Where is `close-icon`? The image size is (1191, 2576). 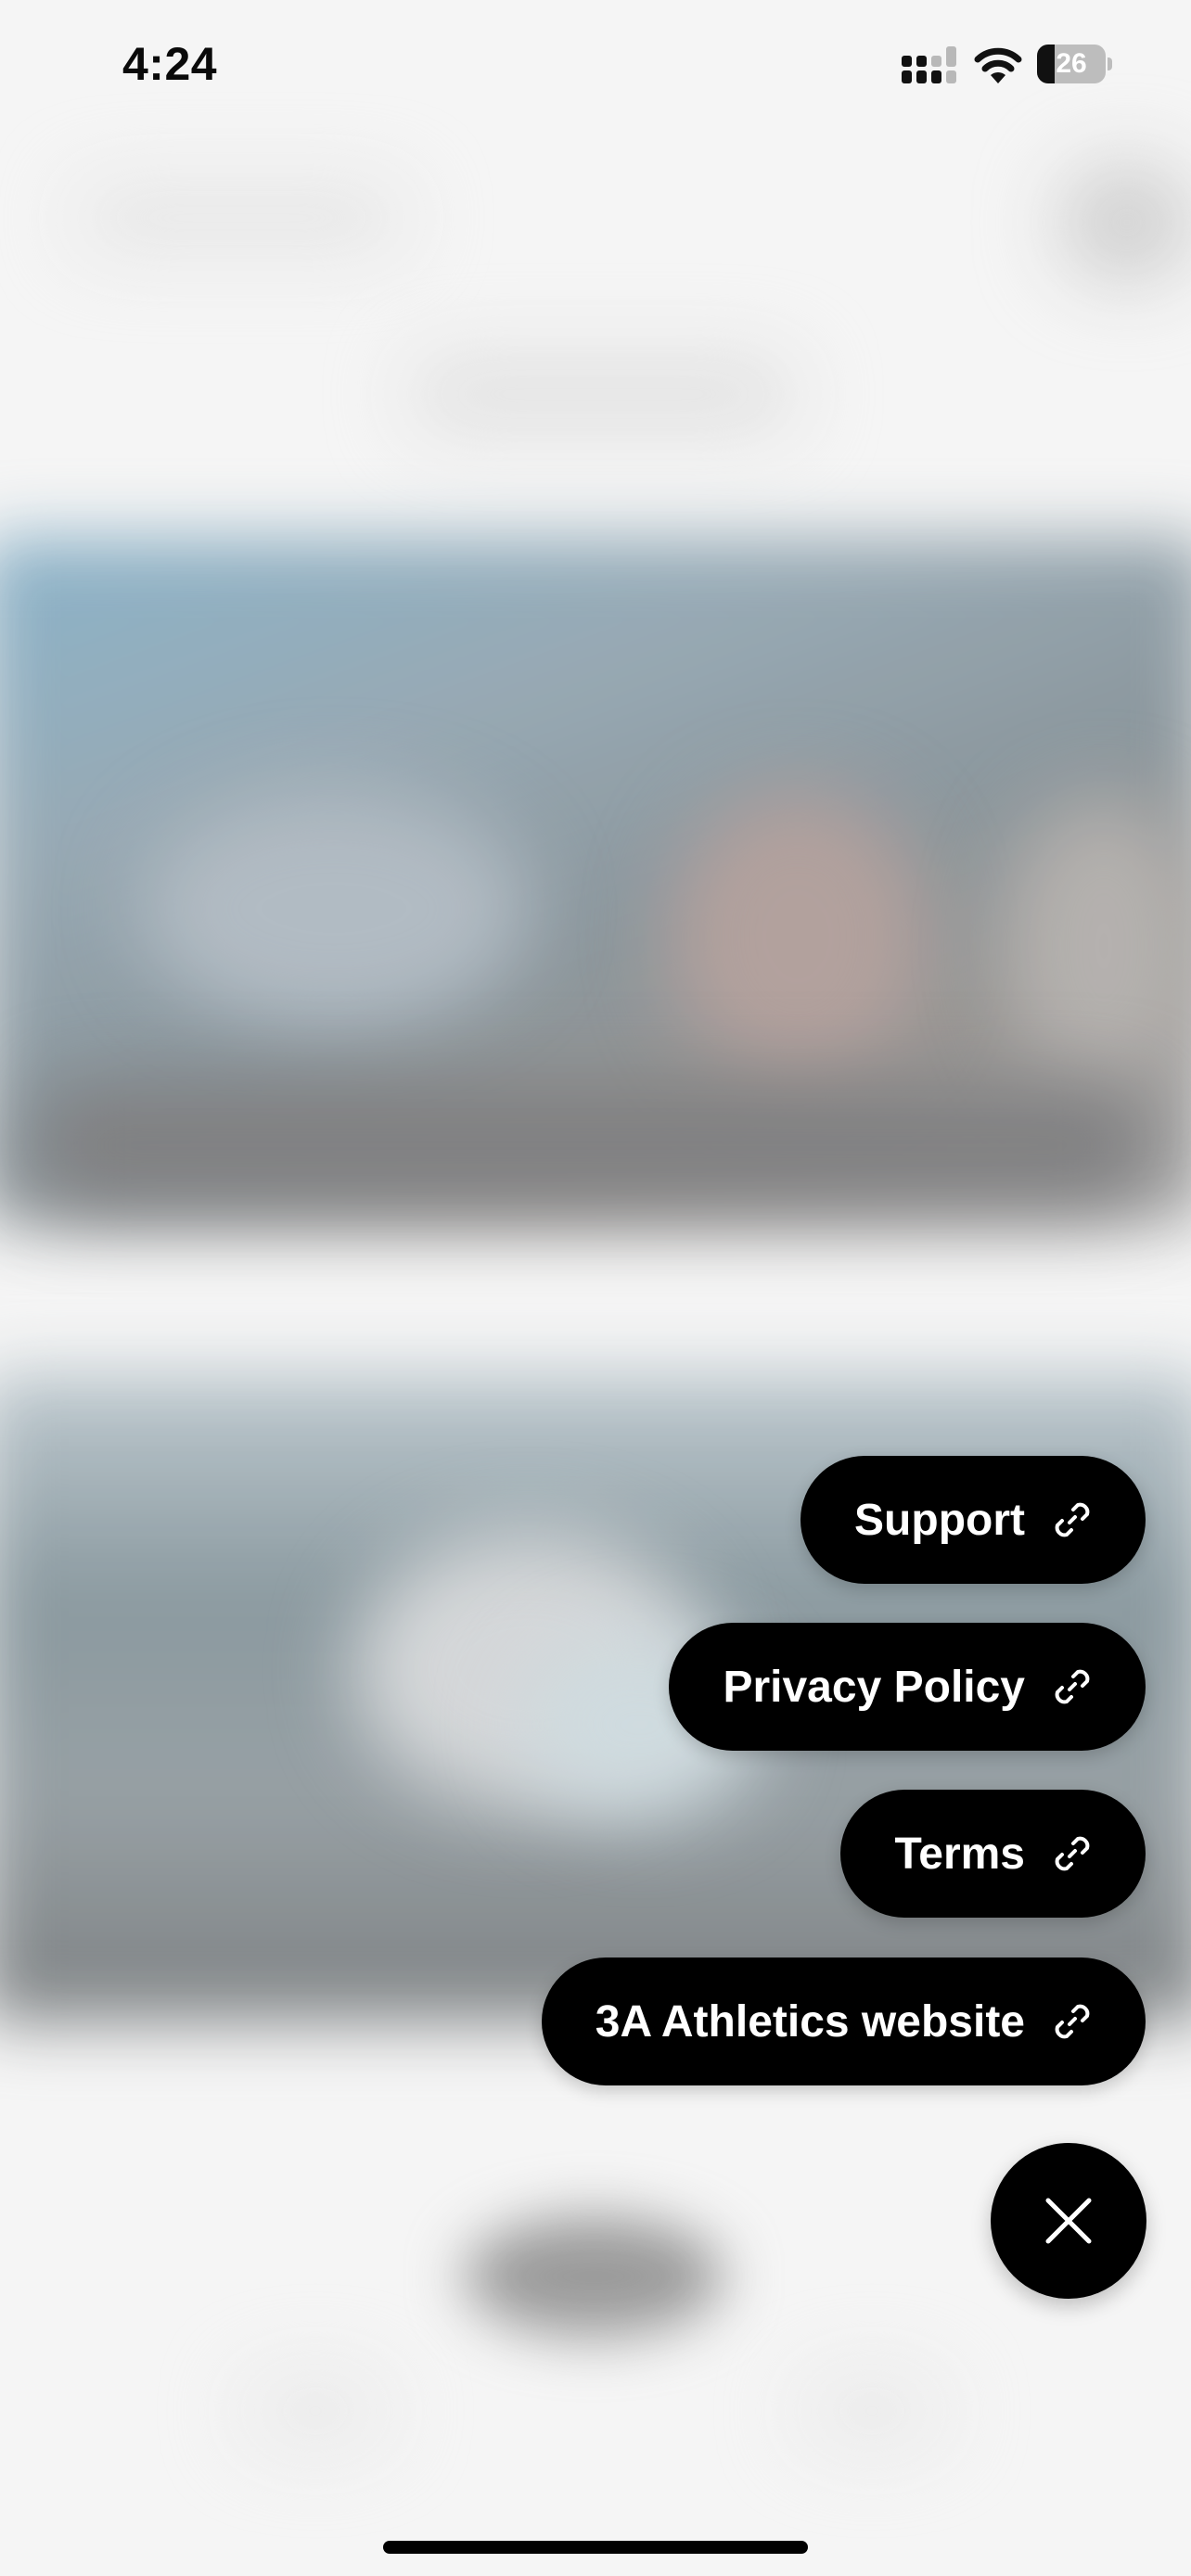
close-icon is located at coordinates (1068, 2221).